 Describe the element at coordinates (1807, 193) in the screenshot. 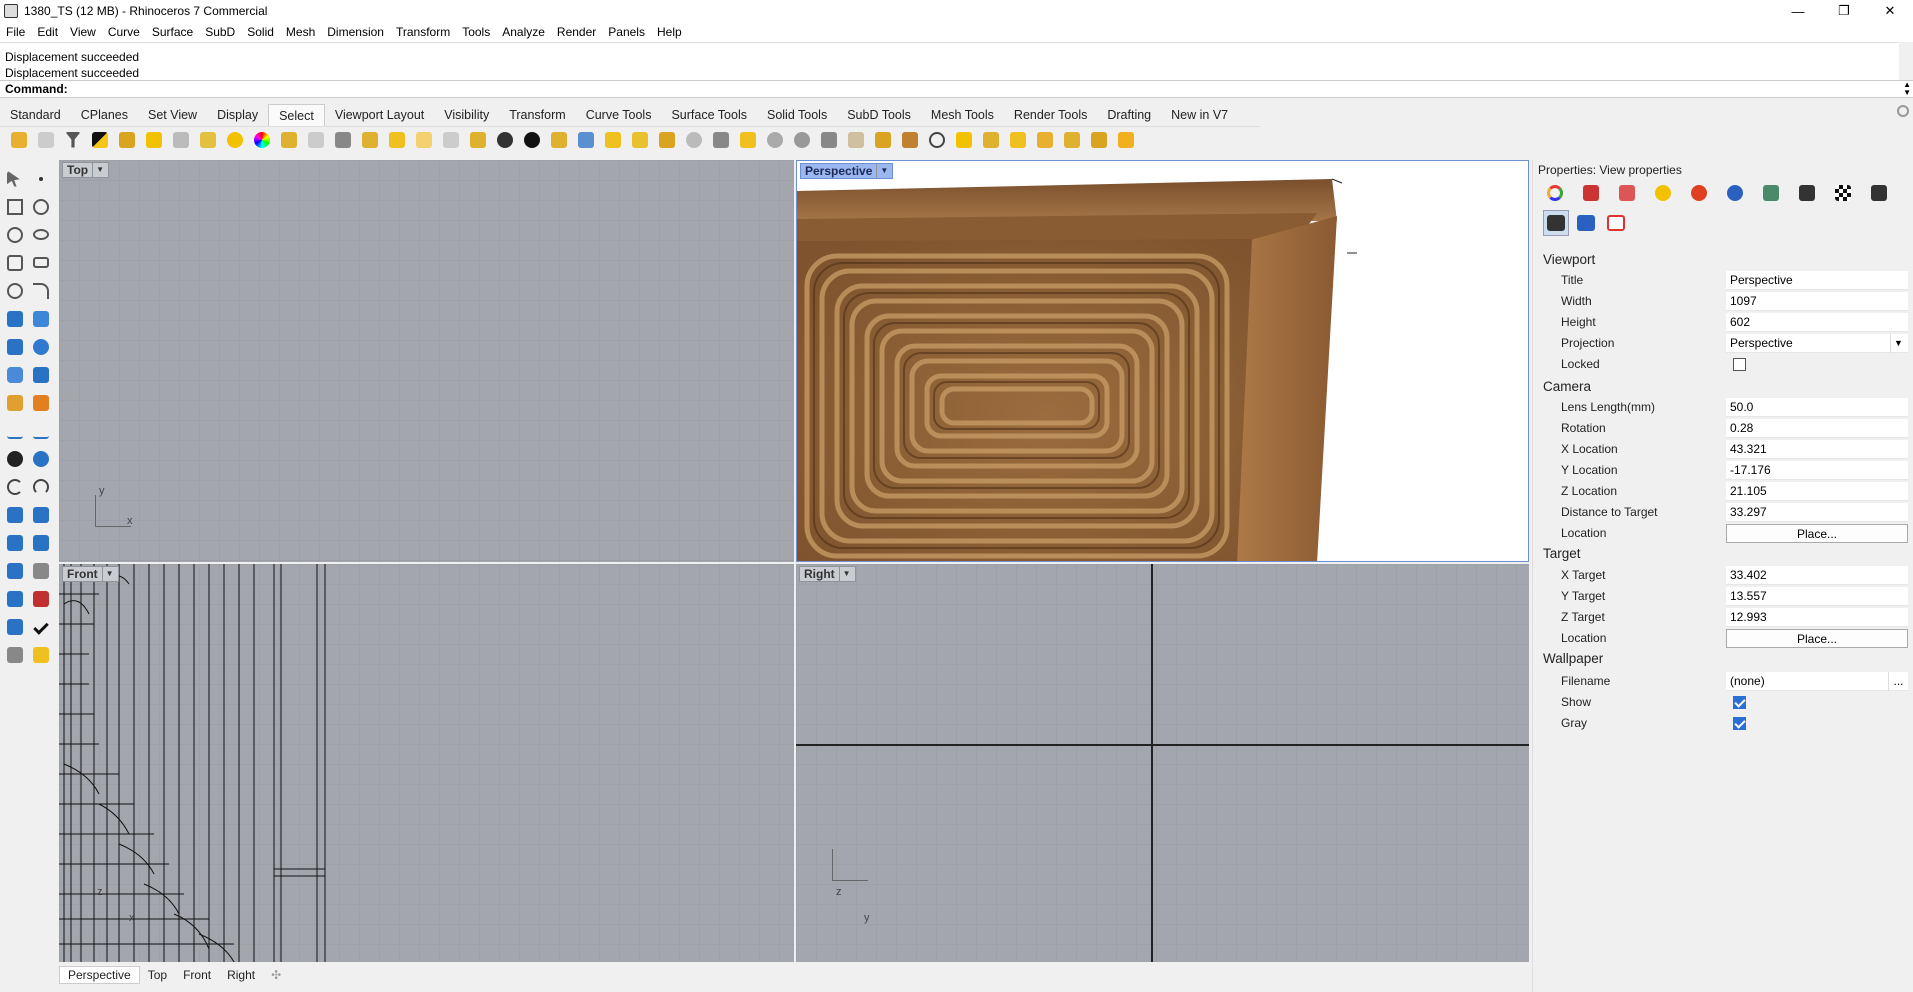

I see `display-icon` at that location.